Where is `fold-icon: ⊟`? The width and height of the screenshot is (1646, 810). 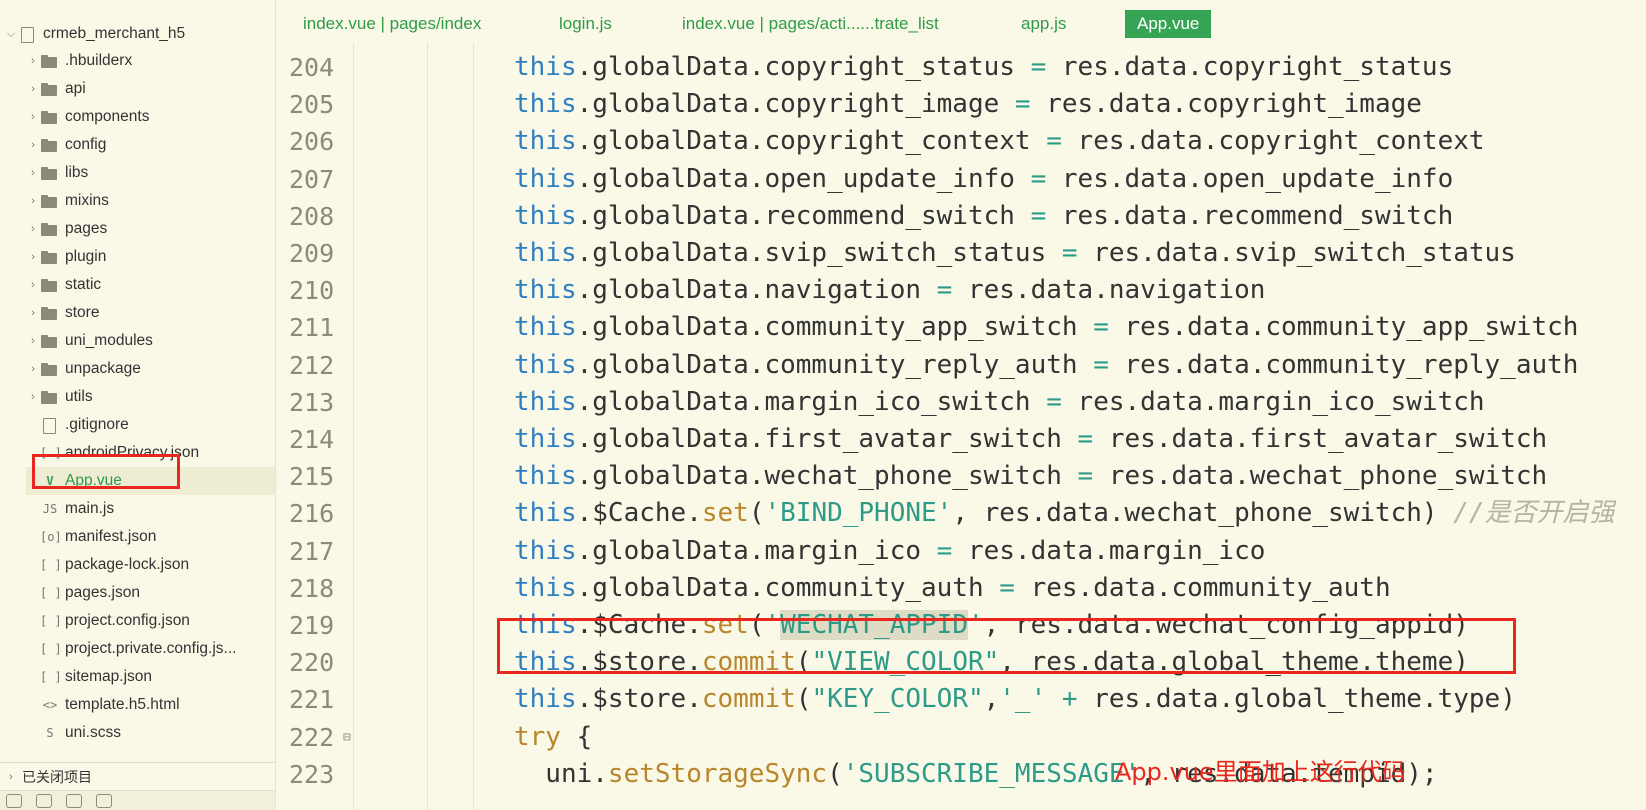
fold-icon: ⊟ is located at coordinates (347, 737).